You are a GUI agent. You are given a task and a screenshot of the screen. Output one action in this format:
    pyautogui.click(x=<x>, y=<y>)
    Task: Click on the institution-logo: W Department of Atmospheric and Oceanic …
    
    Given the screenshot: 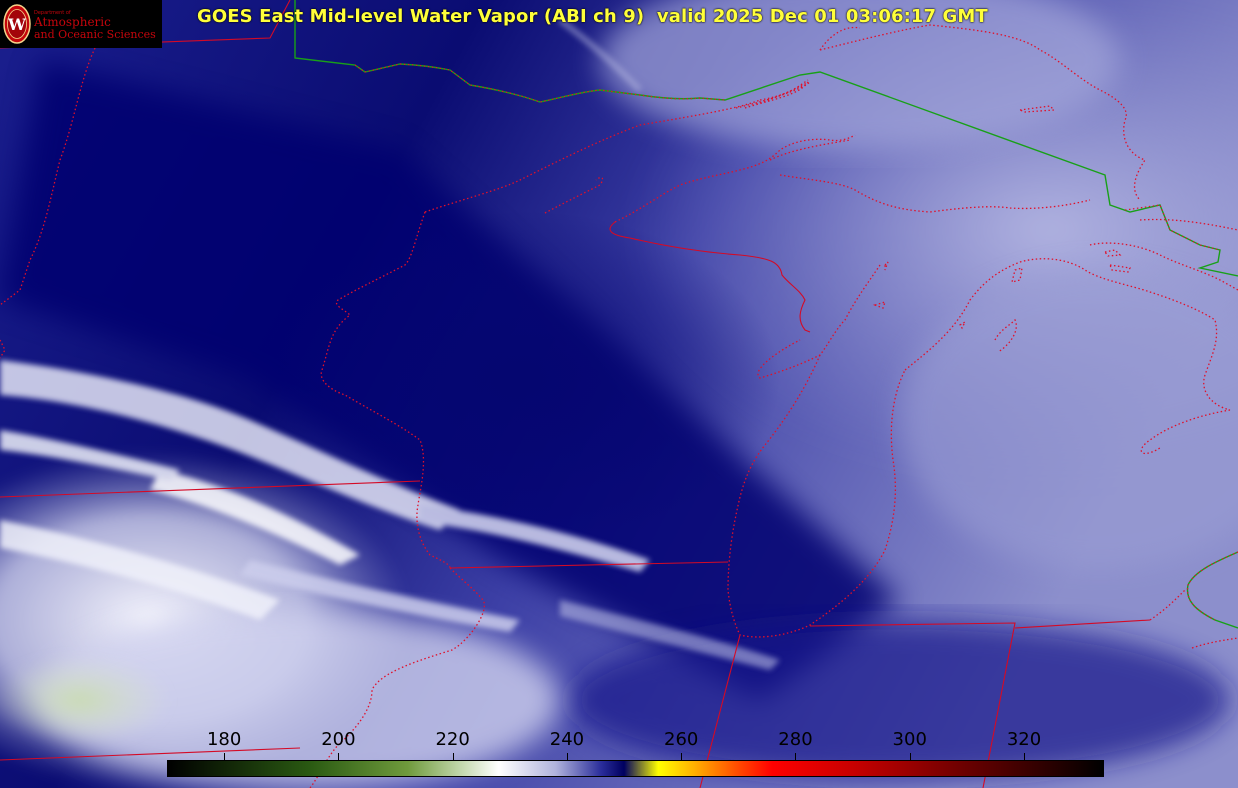 What is the action you would take?
    pyautogui.click(x=81, y=24)
    